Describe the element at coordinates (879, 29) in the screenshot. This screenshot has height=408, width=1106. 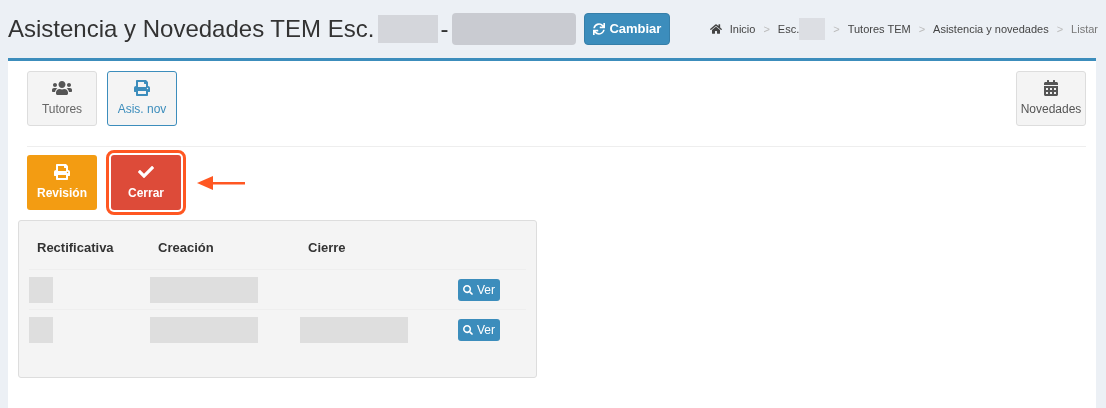
I see `breadcrumb-item: Tutores TEM` at that location.